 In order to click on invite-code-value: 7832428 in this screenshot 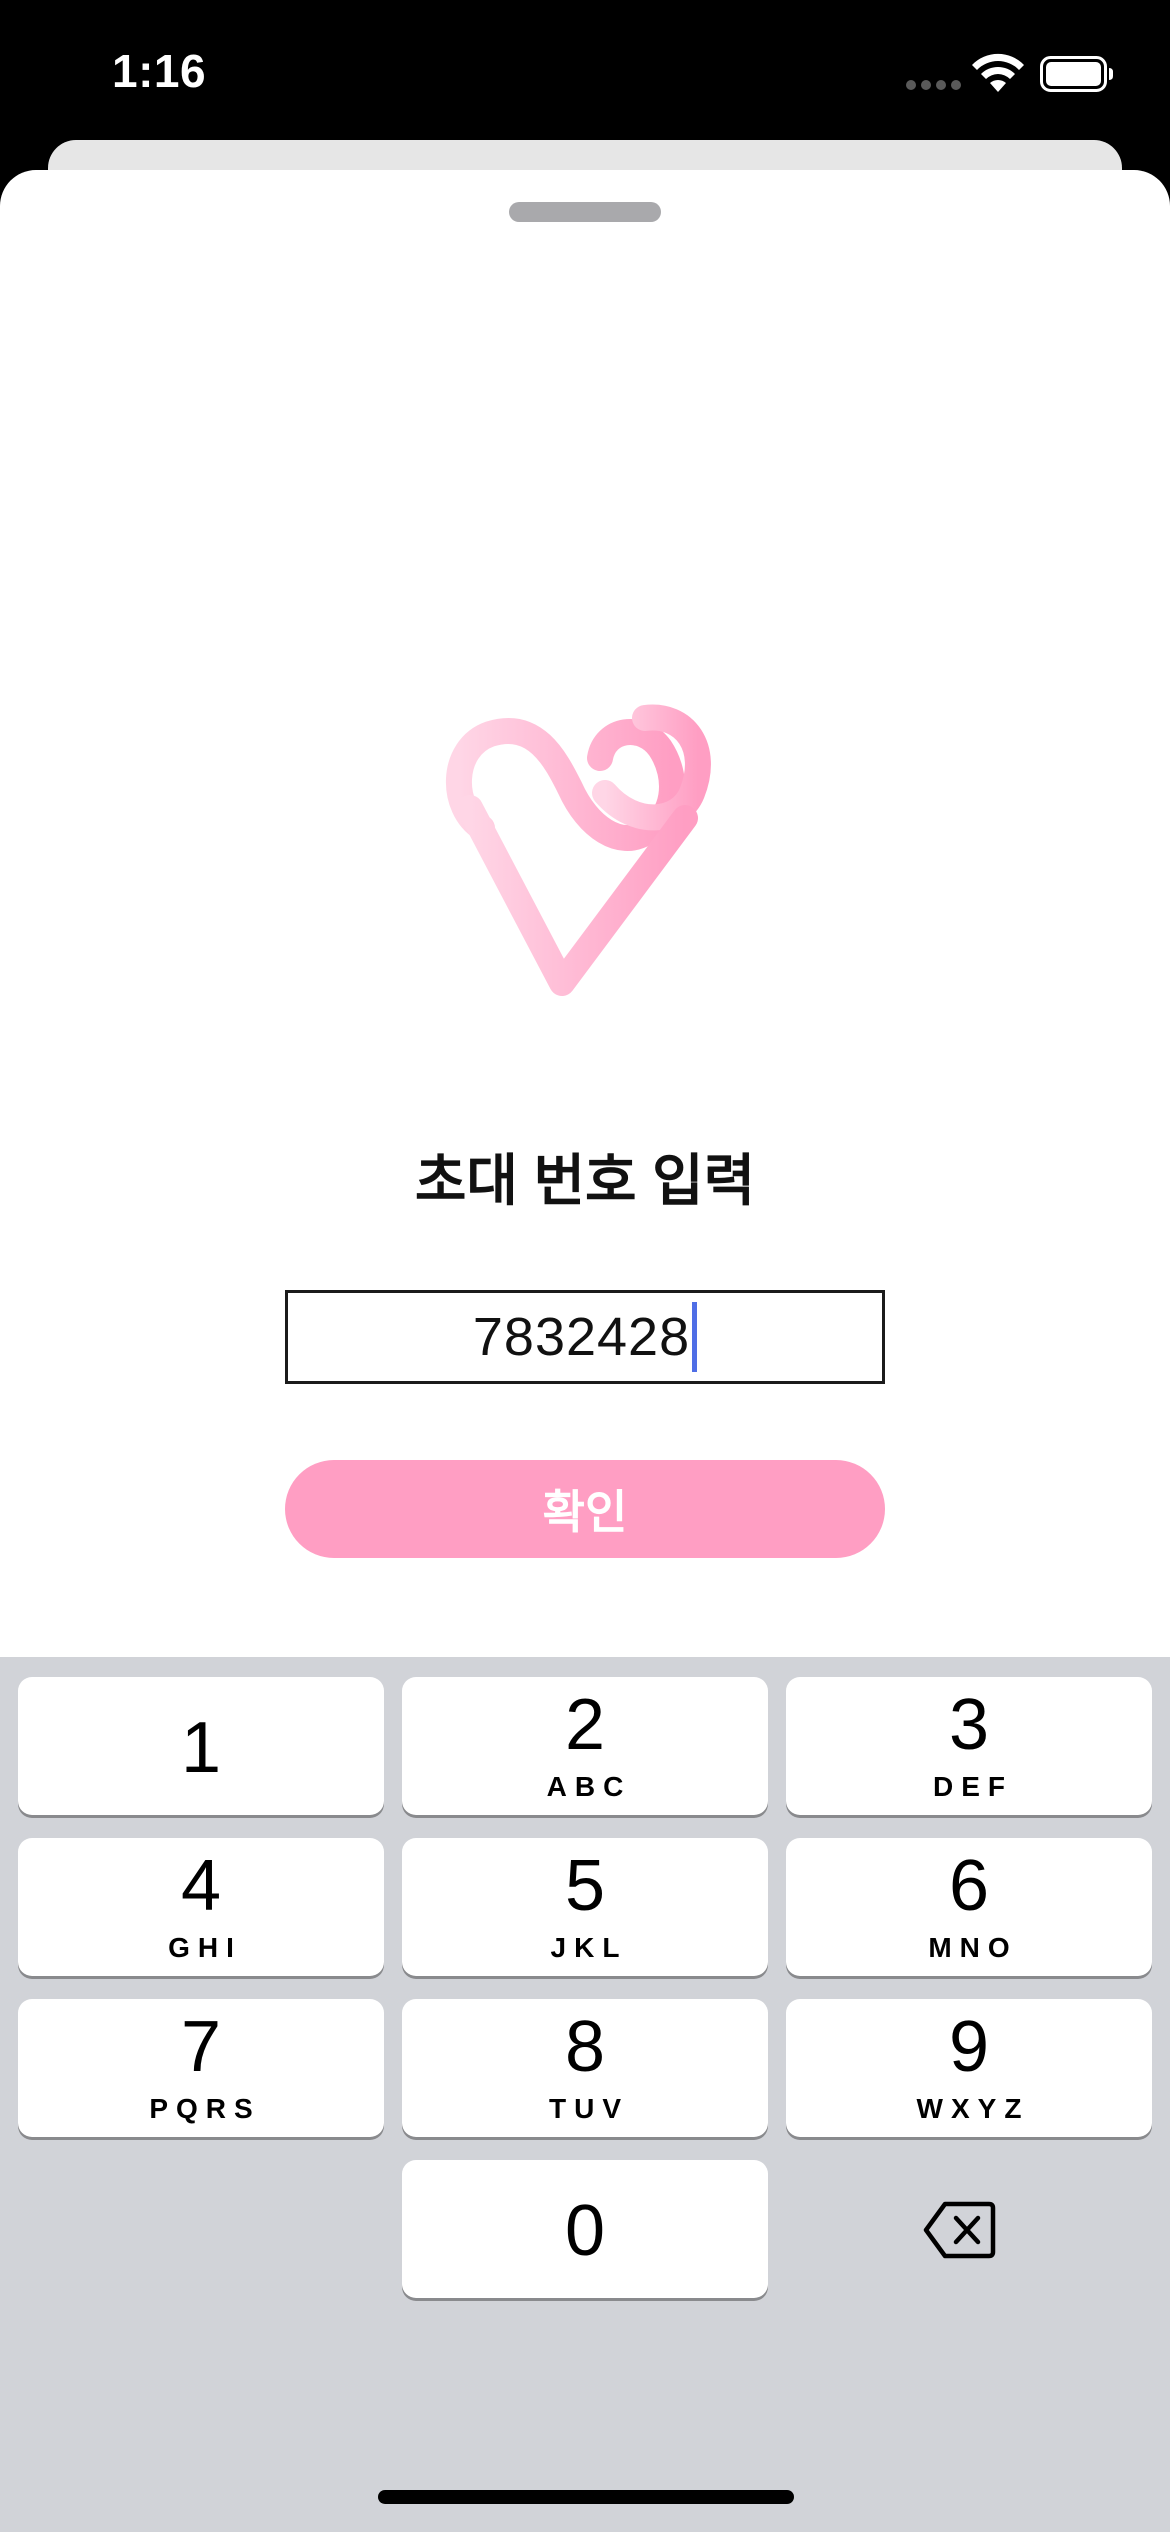, I will do `click(581, 1337)`.